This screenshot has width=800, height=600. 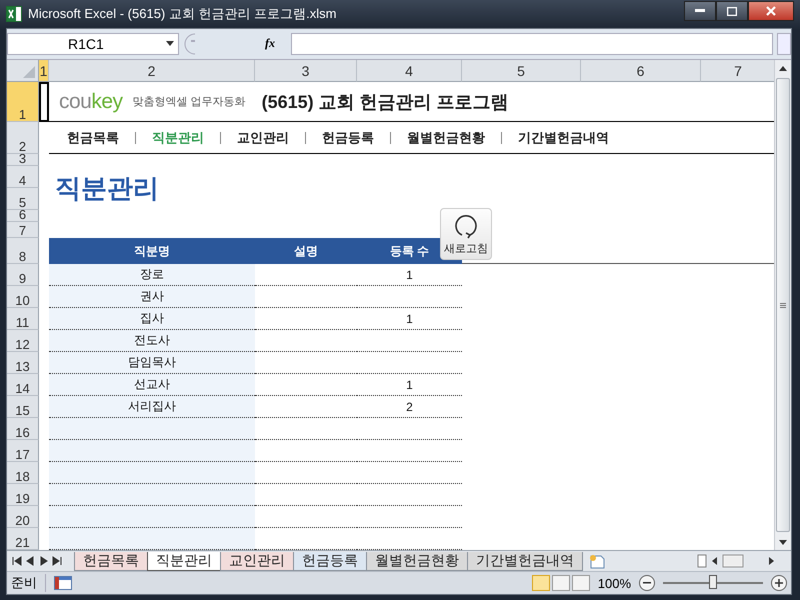 What do you see at coordinates (152, 275) in the screenshot?
I see `table-cell: 장로` at bounding box center [152, 275].